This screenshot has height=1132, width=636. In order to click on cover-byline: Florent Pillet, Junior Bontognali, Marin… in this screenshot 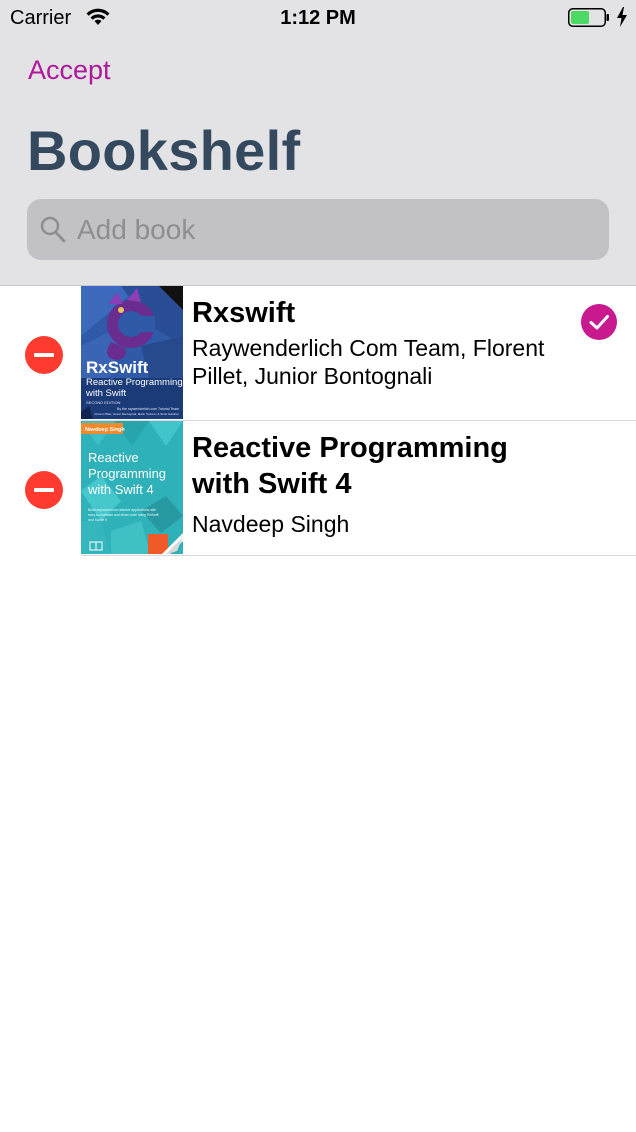, I will do `click(137, 414)`.